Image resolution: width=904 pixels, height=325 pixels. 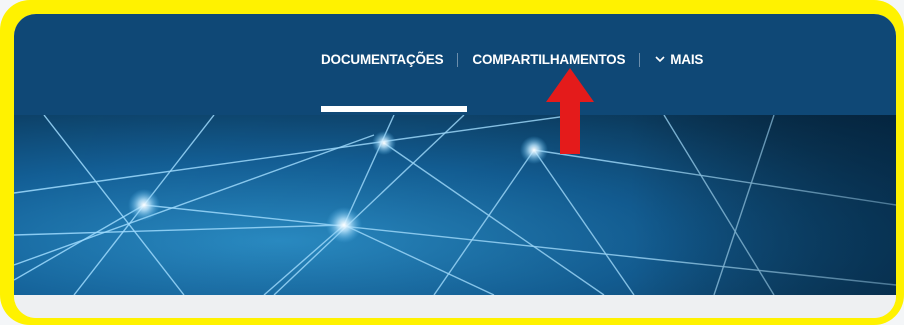 What do you see at coordinates (687, 59) in the screenshot?
I see `nav-item-mais-label: MAIS` at bounding box center [687, 59].